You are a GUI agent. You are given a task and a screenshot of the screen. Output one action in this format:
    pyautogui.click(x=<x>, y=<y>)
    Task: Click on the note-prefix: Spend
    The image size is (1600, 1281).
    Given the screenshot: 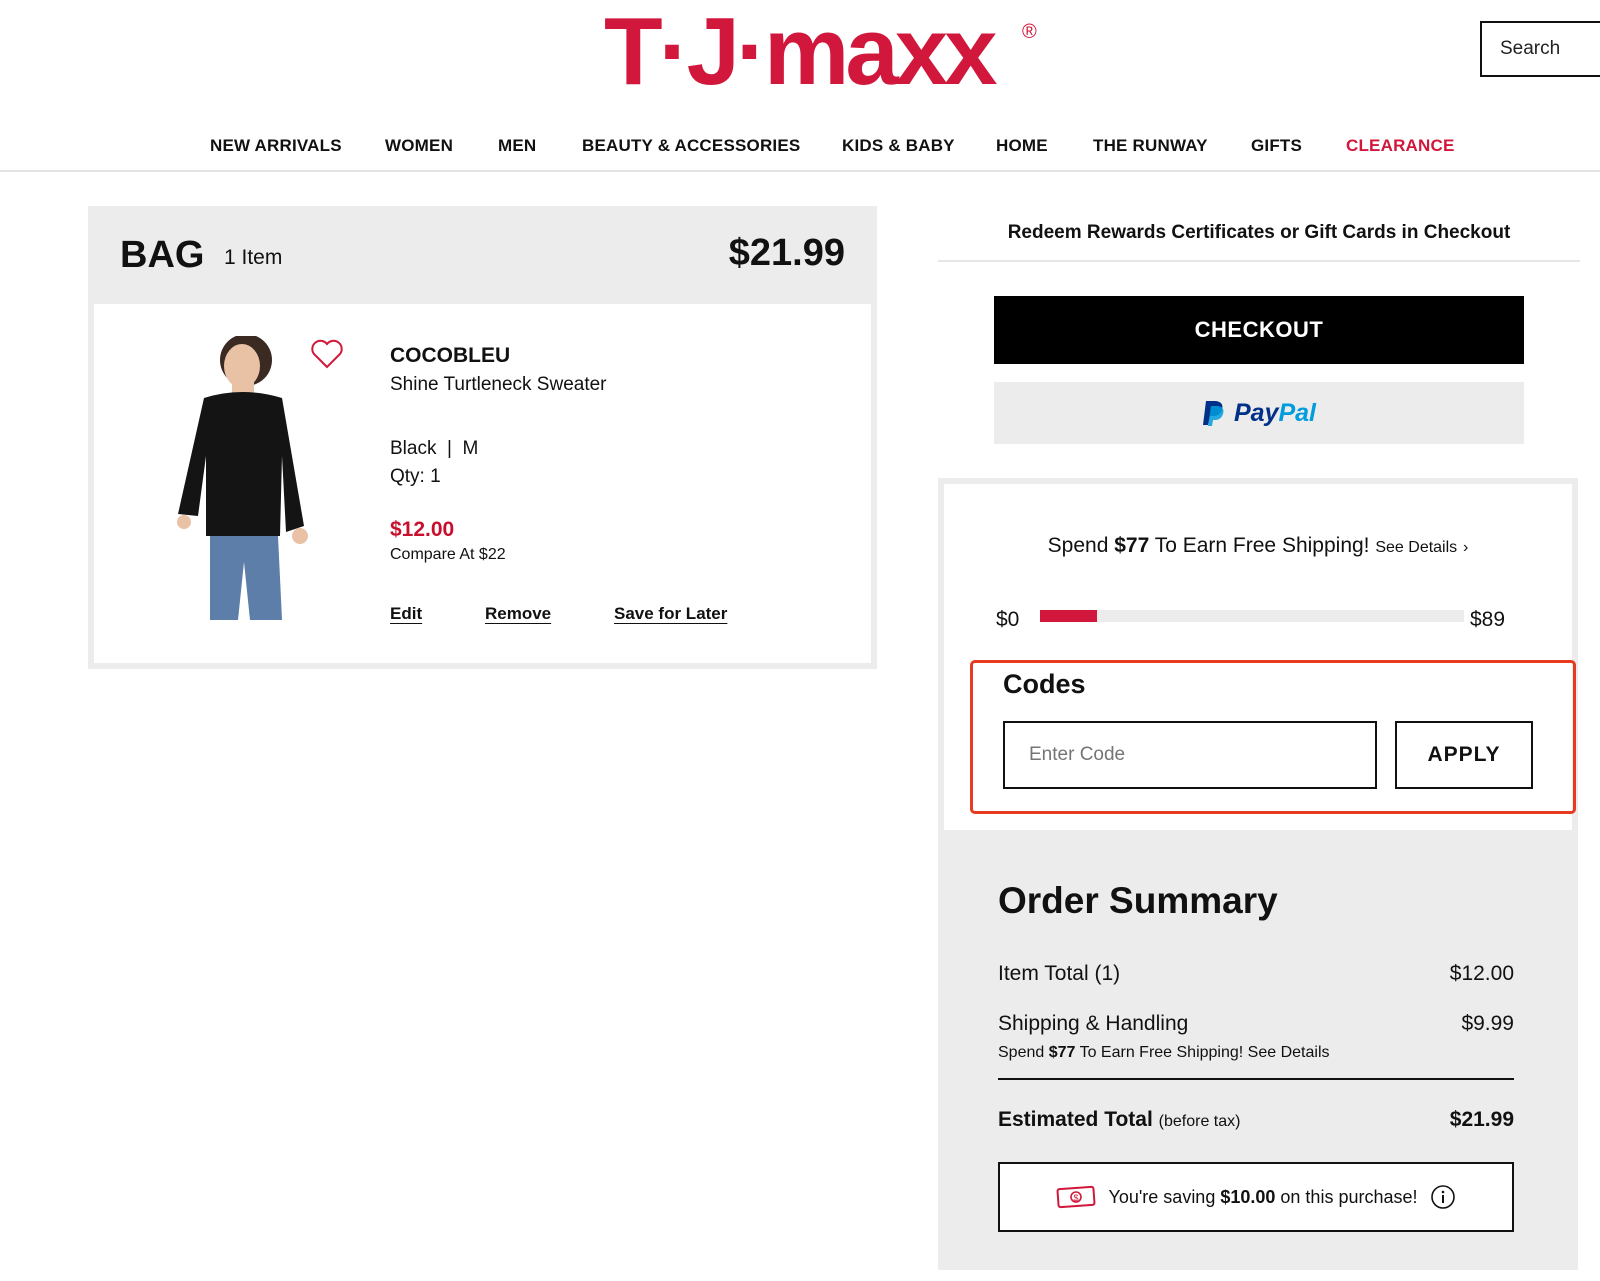 What is the action you would take?
    pyautogui.click(x=1023, y=1052)
    